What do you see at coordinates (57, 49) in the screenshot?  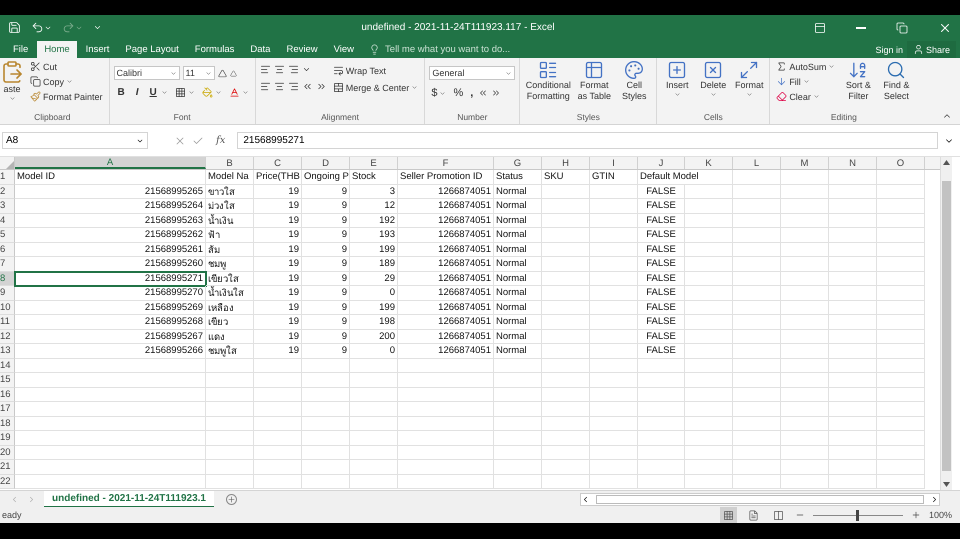 I see `ribbon-tab: Home` at bounding box center [57, 49].